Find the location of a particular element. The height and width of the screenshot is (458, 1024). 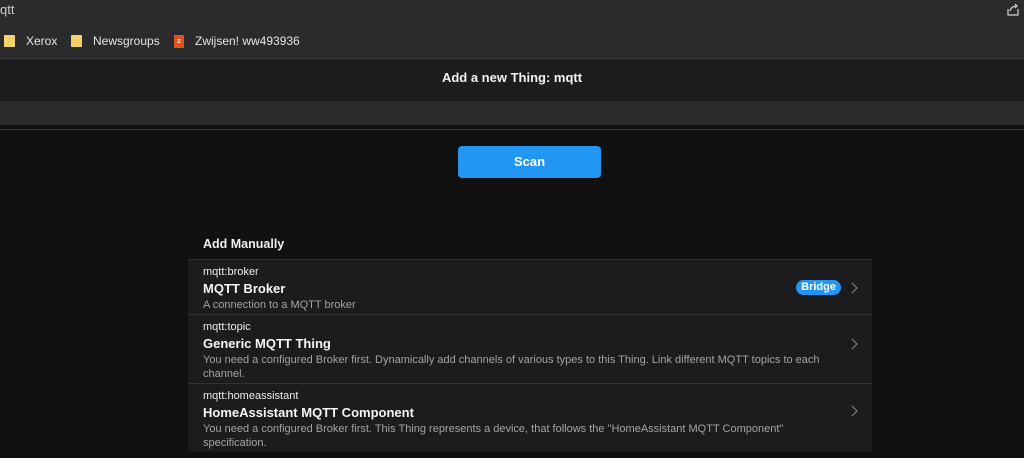

divider is located at coordinates (512, 129).